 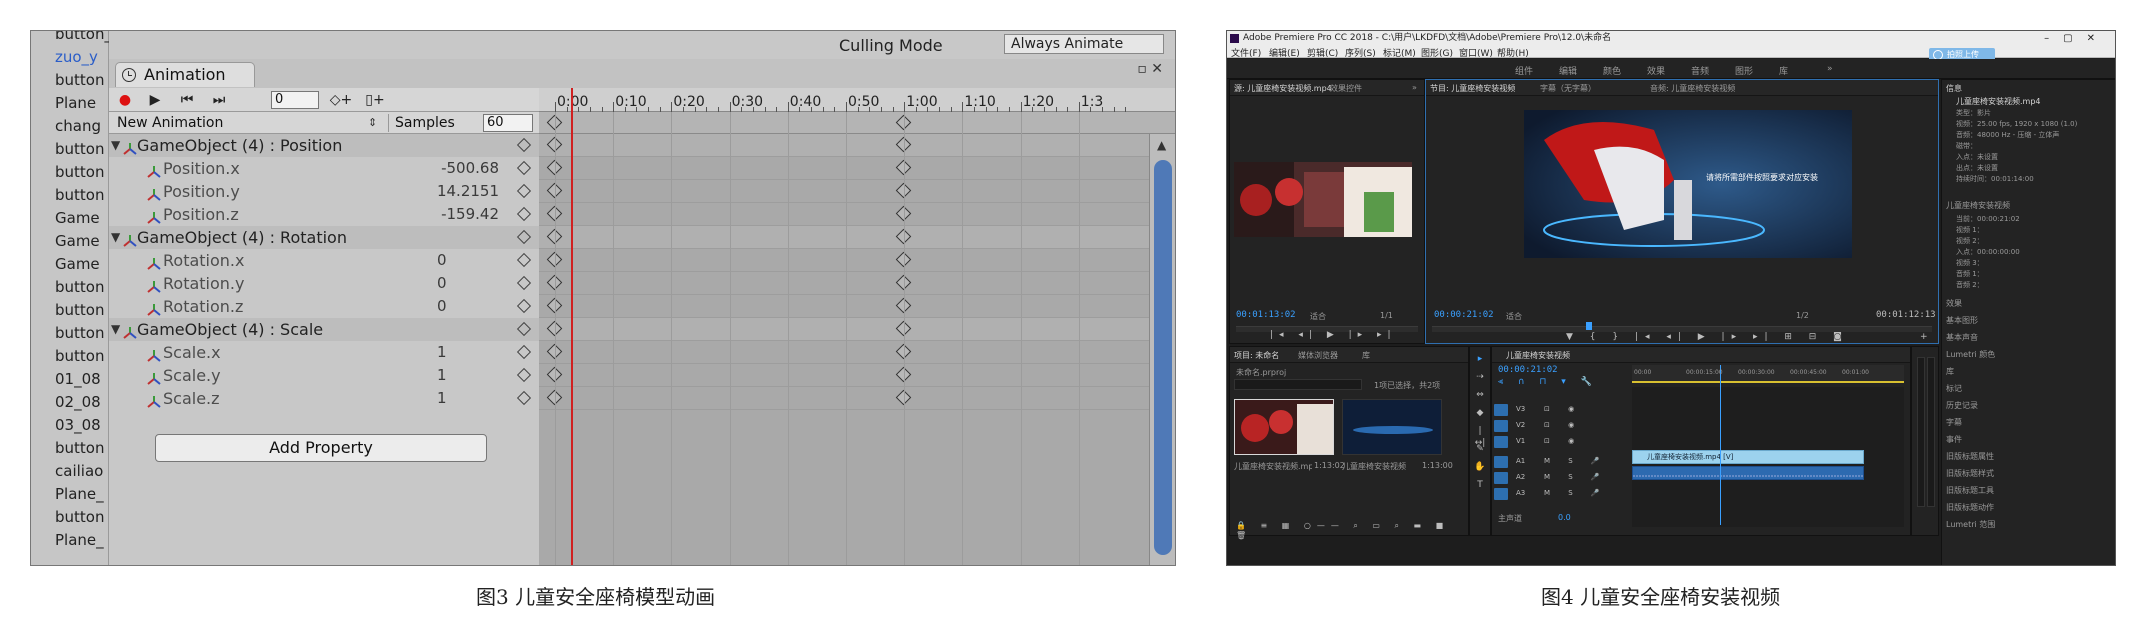 I want to click on side-panel-item: 旧版标题动作, so click(x=1970, y=507).